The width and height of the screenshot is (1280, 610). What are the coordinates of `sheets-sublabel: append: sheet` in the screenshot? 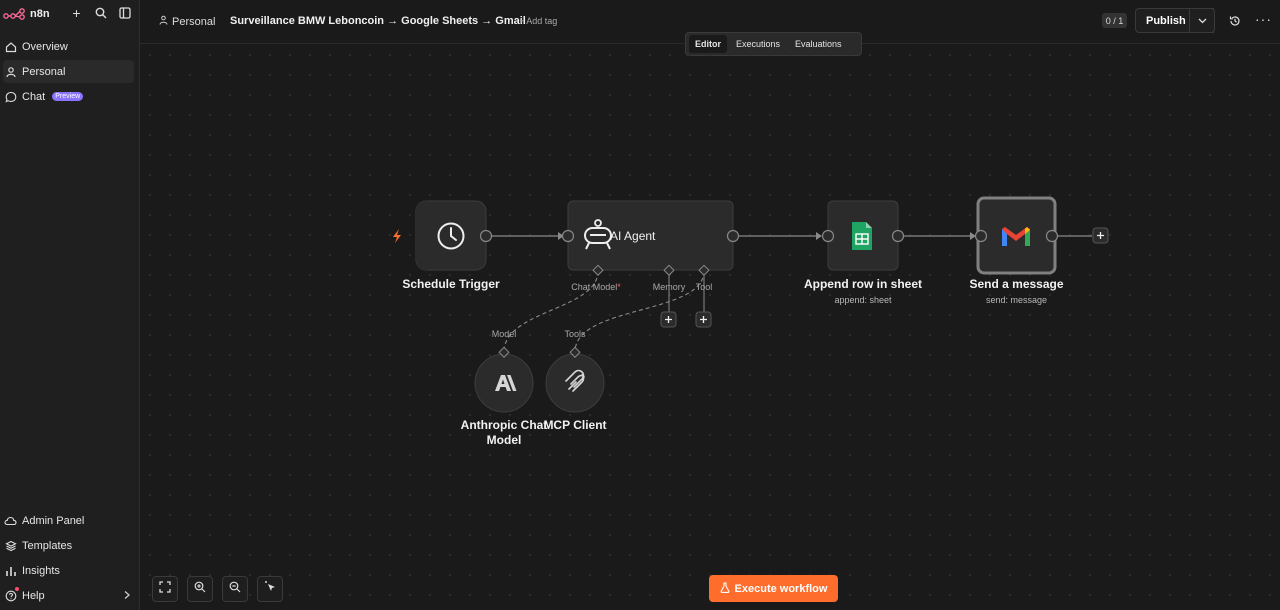 It's located at (863, 300).